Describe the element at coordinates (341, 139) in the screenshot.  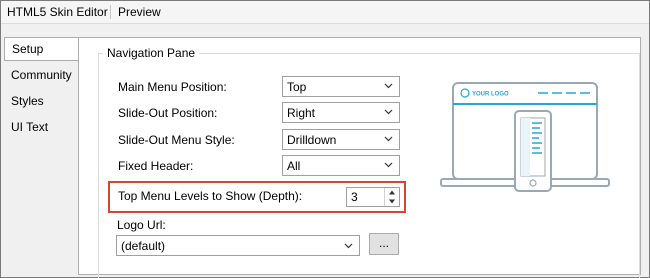
I see `slide-out-menu-style-select: Drilldown` at that location.